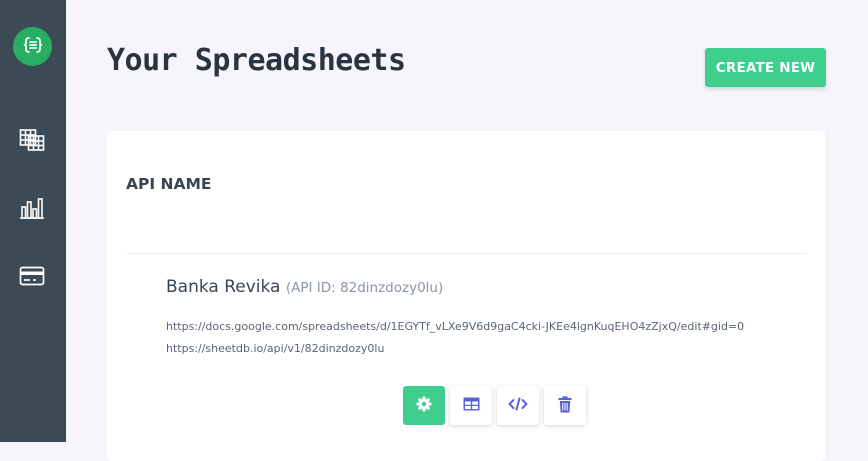 The image size is (868, 461). I want to click on table-grid-icon, so click(32, 142).